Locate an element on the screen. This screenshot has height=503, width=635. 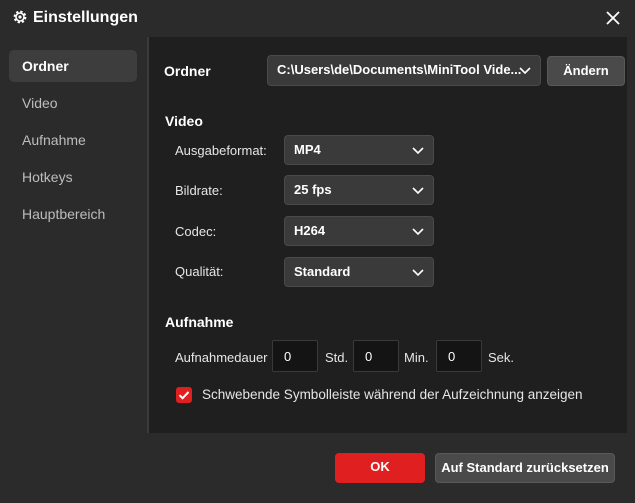
title-bar: Einstellungen is located at coordinates (317, 18).